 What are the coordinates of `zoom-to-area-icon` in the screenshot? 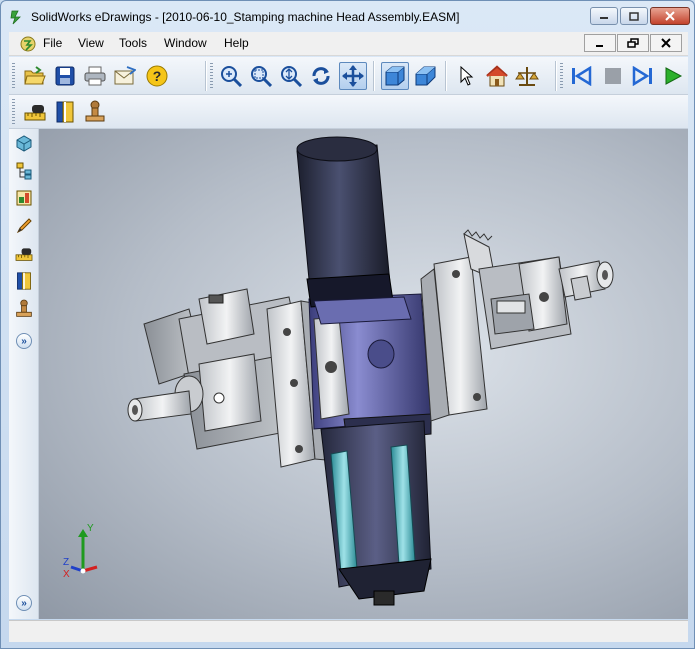 It's located at (261, 76).